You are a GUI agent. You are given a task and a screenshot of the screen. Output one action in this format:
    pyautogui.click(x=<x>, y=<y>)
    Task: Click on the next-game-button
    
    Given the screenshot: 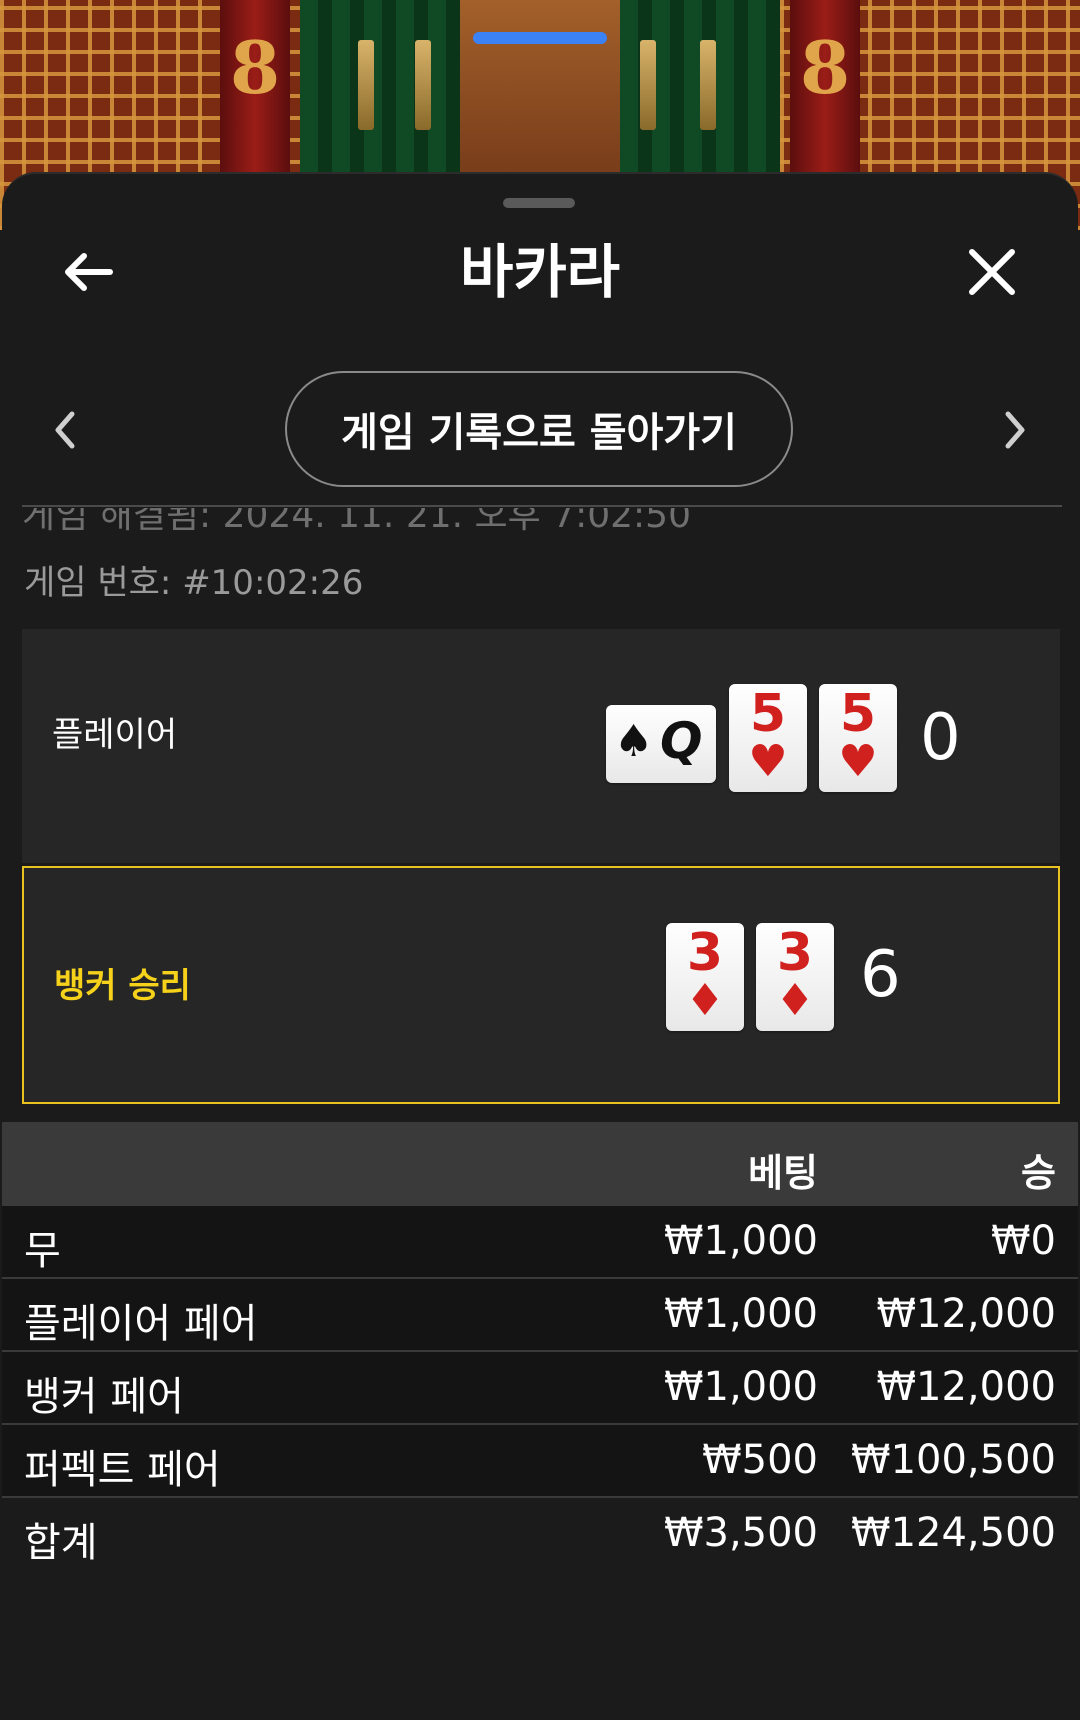 What is the action you would take?
    pyautogui.click(x=1015, y=430)
    